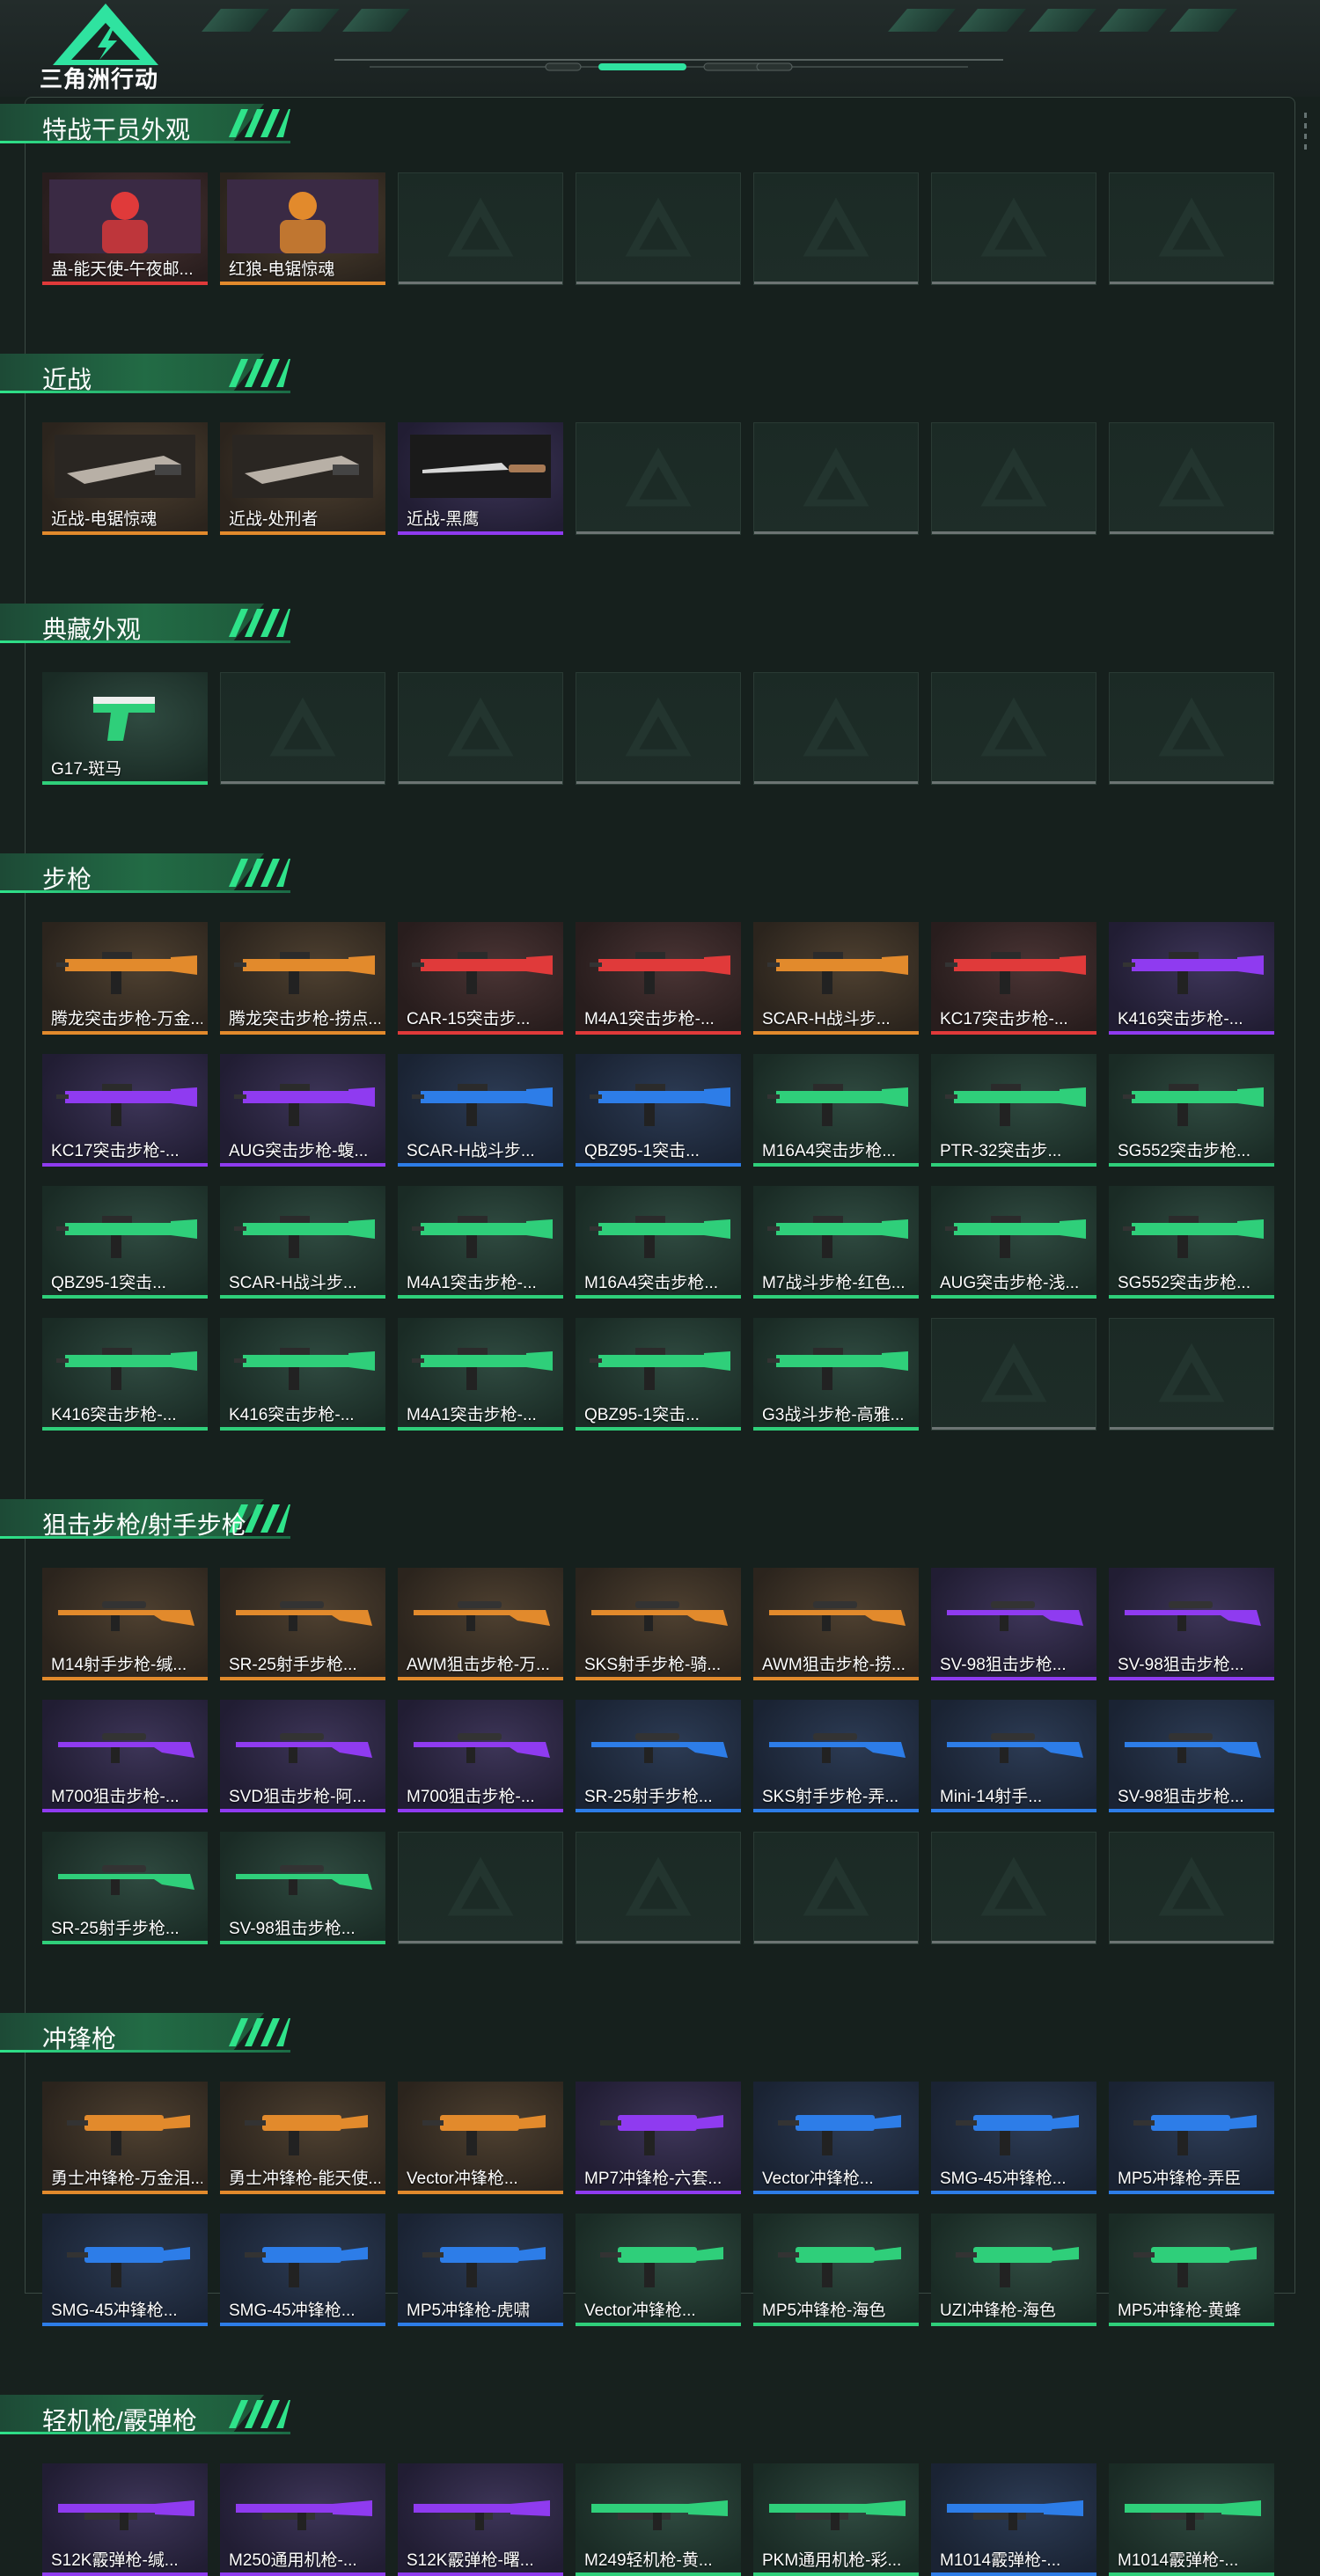 The height and width of the screenshot is (2576, 1320). Describe the element at coordinates (1306, 134) in the screenshot. I see `scrollbar` at that location.